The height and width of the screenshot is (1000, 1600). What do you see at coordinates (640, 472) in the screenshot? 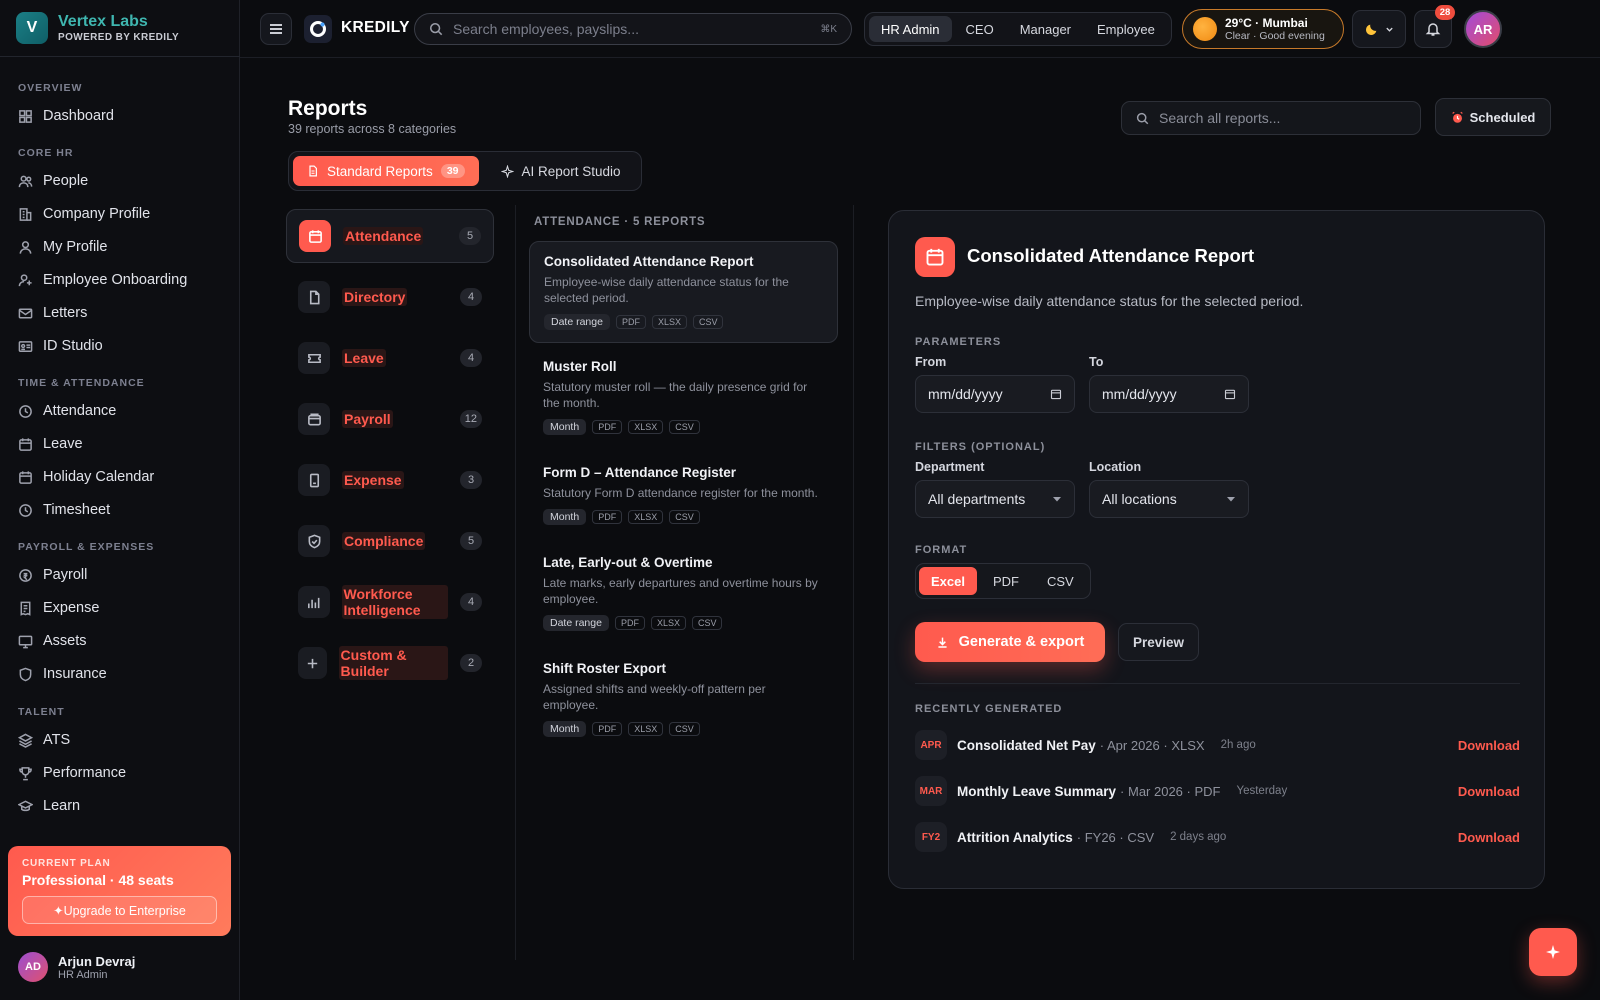
I see `report-title: Form D – Attendance Register` at bounding box center [640, 472].